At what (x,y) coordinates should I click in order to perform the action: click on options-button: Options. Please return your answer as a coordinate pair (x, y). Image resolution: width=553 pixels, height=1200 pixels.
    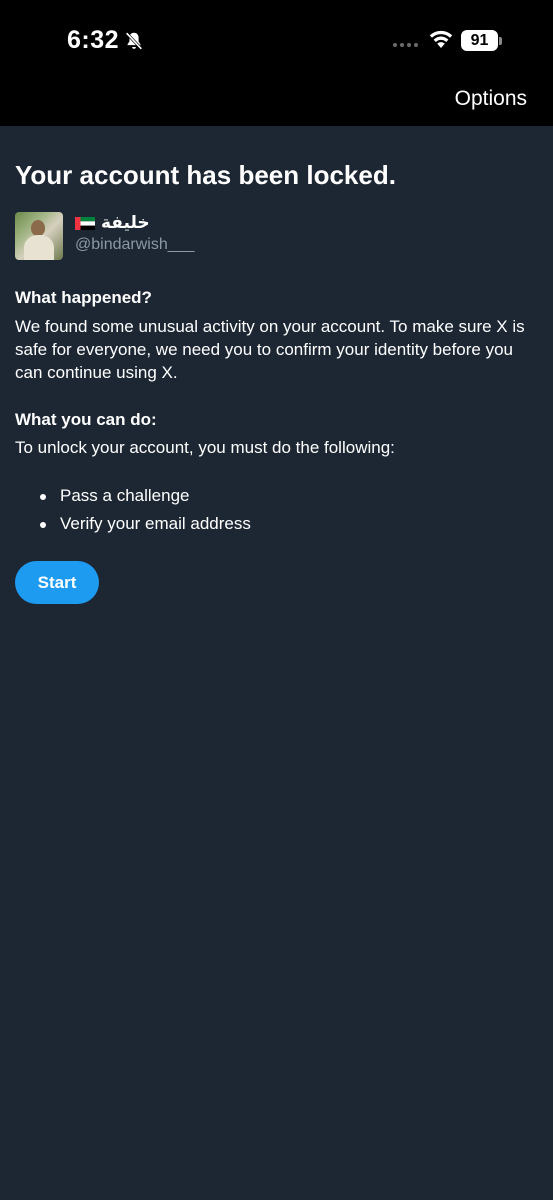
    Looking at the image, I should click on (491, 99).